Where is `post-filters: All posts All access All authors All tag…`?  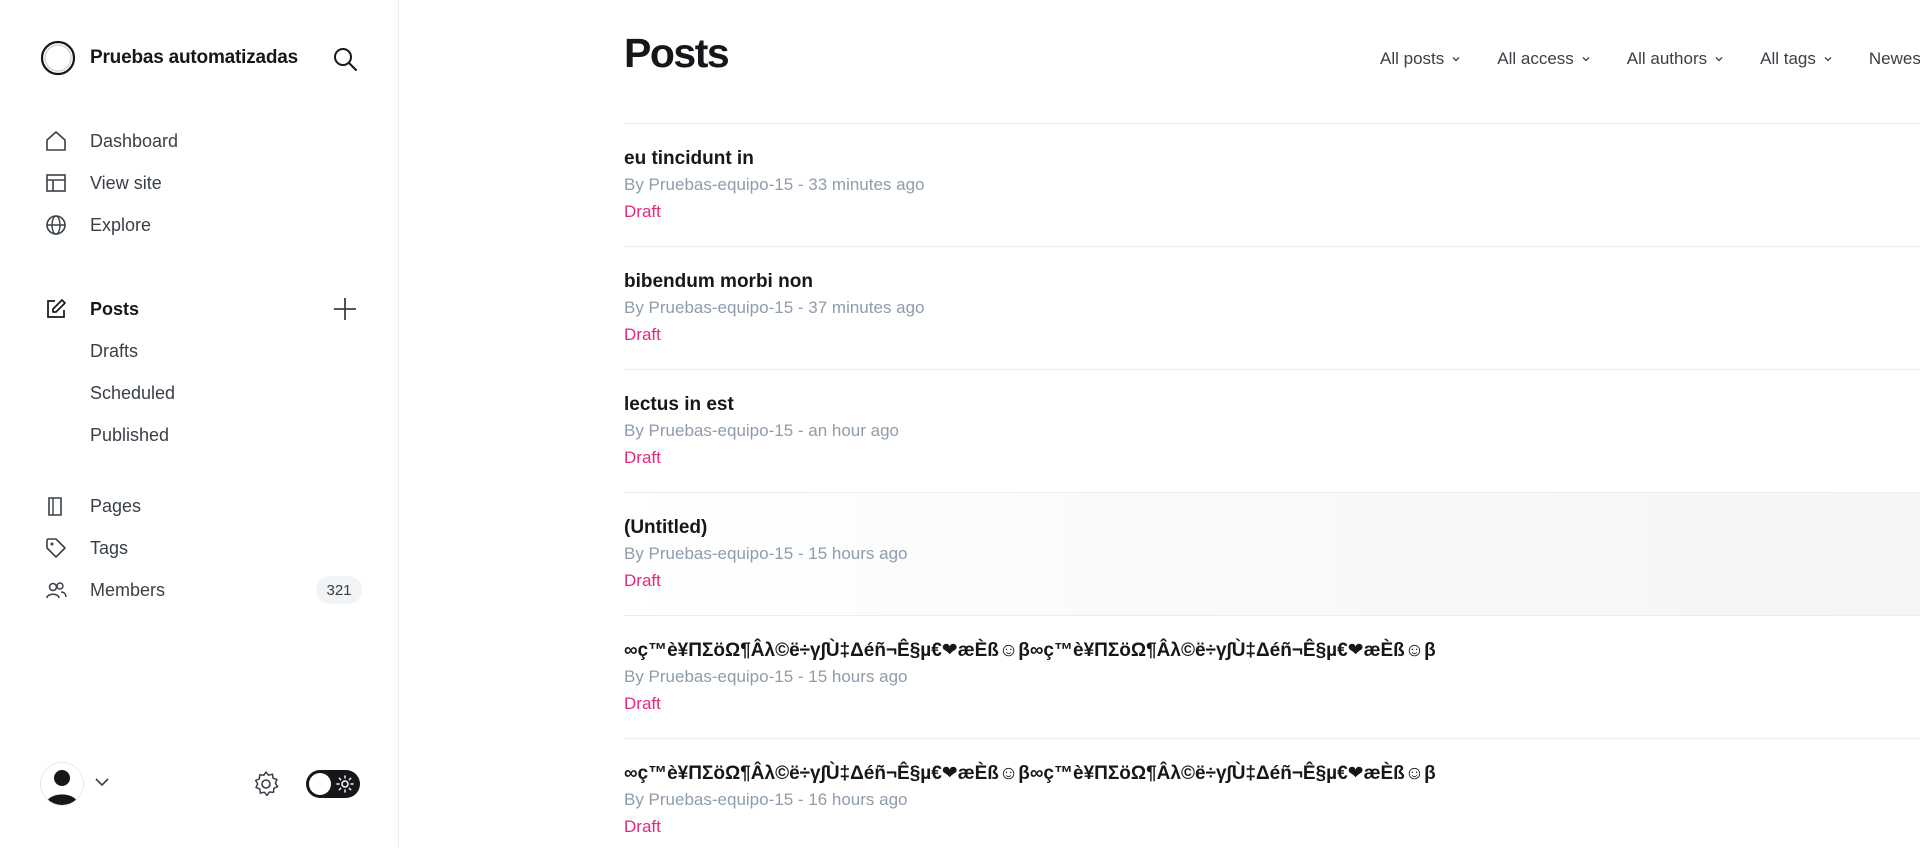
post-filters: All posts All access All authors All tag… is located at coordinates (1650, 59).